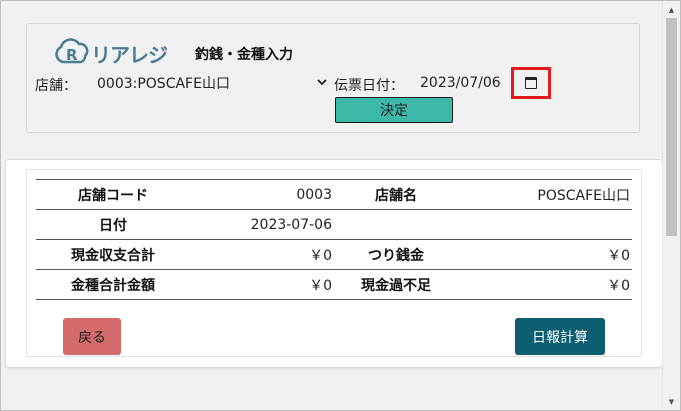  I want to click on store-select-value: 0003:POSCAFE山口, so click(163, 84).